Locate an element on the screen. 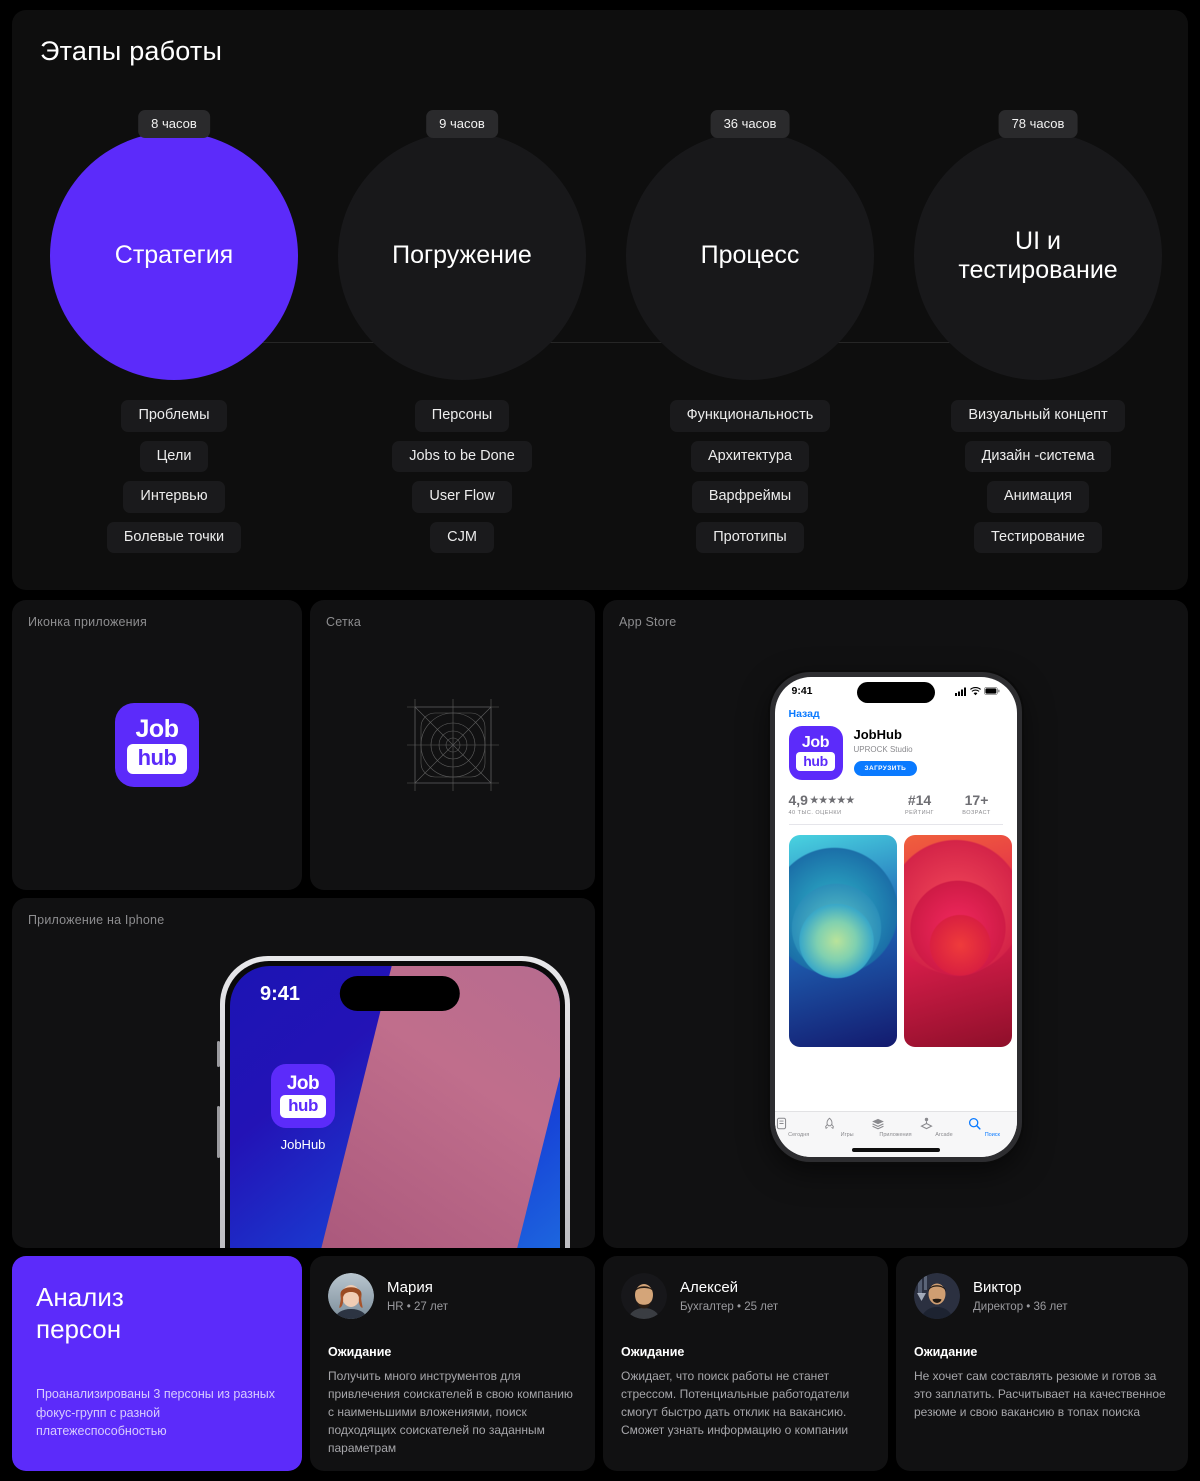 Image resolution: width=1200 pixels, height=1481 pixels. tag-item: Тестирование is located at coordinates (1037, 537).